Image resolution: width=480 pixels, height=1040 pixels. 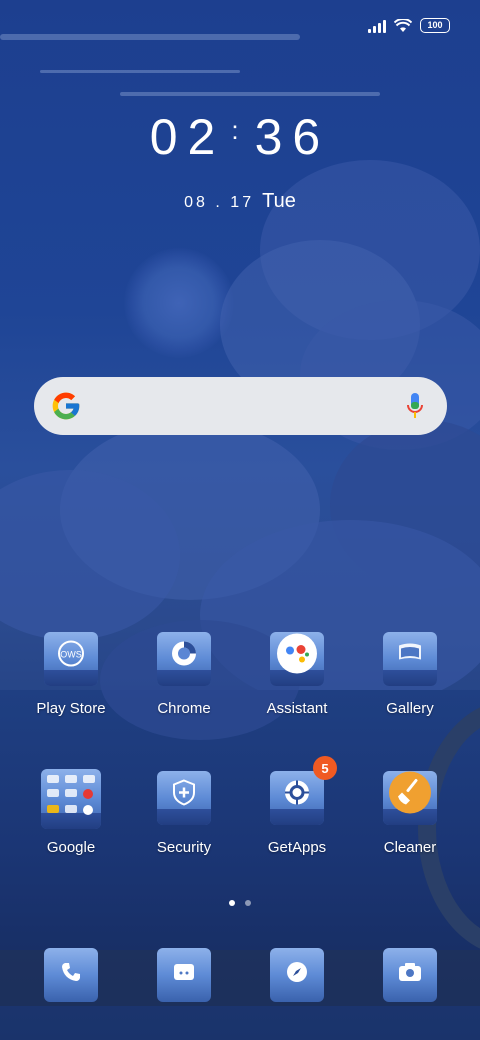 What do you see at coordinates (297, 971) in the screenshot?
I see `browser-icon` at bounding box center [297, 971].